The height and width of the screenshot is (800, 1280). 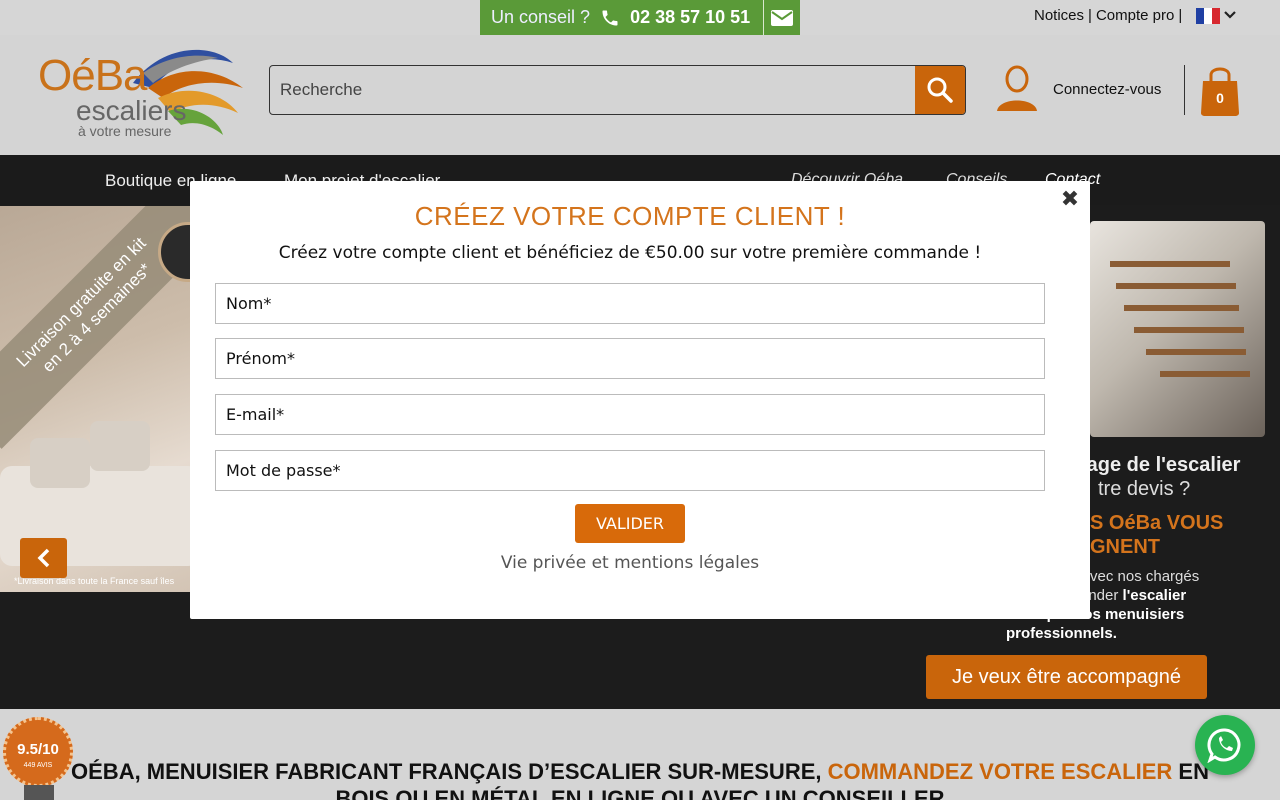 I want to click on email-input, so click(x=630, y=414).